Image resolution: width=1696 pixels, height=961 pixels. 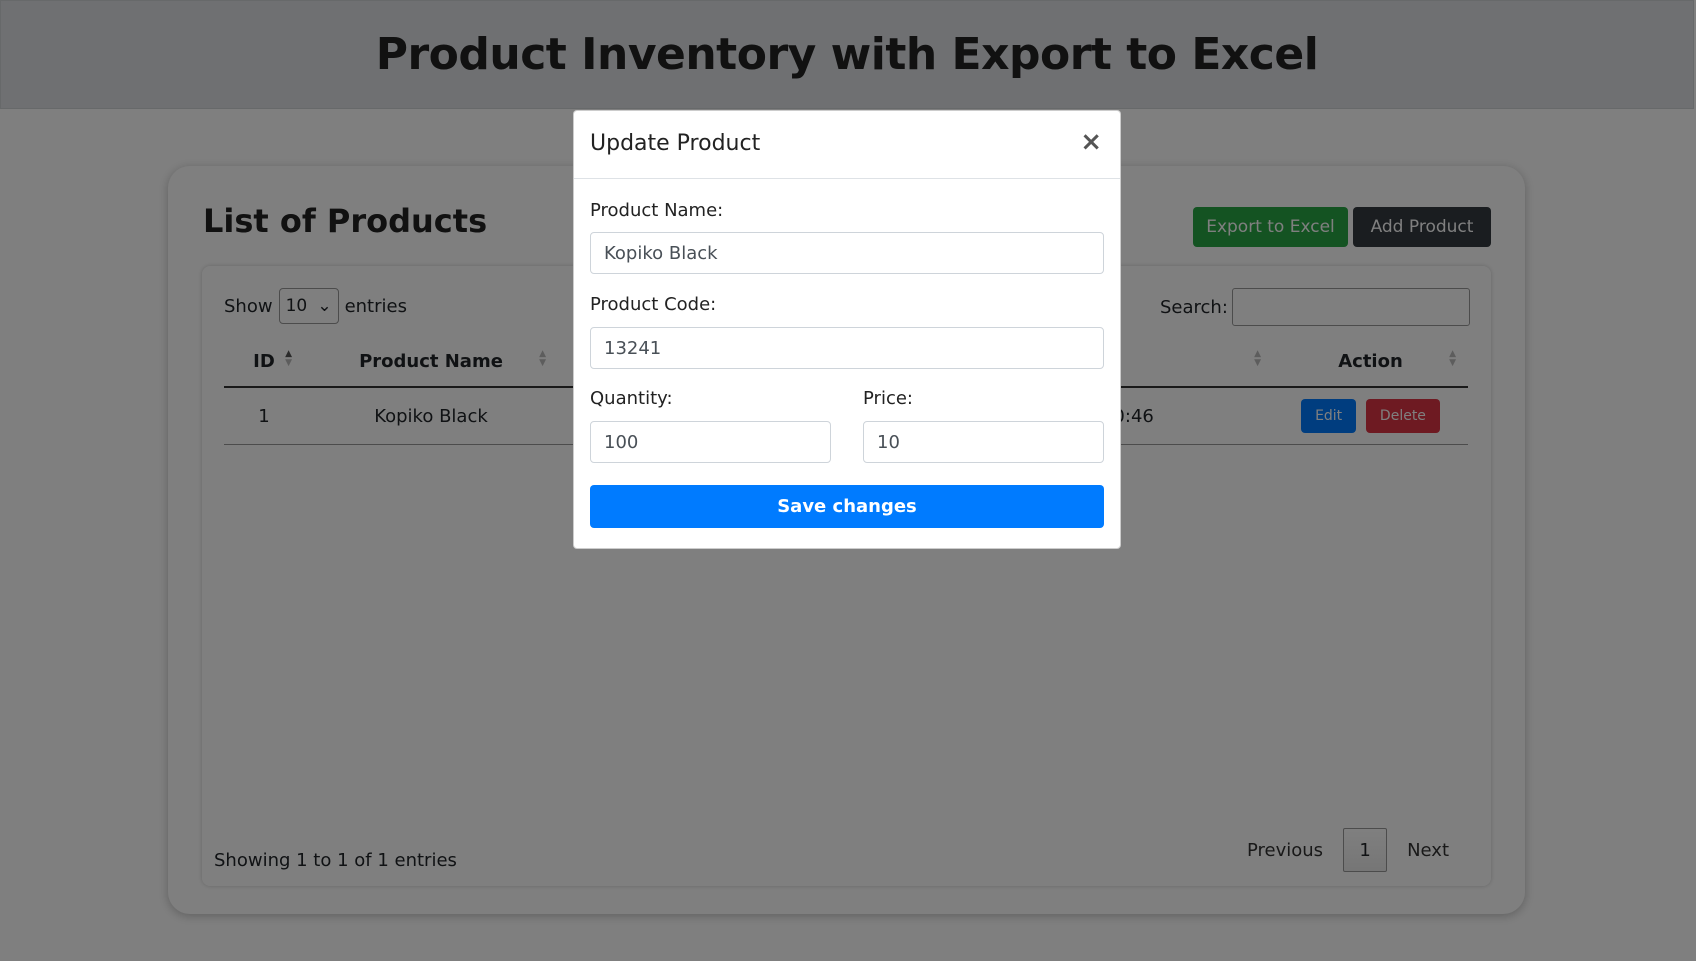 I want to click on price-label: Price:, so click(x=888, y=398).